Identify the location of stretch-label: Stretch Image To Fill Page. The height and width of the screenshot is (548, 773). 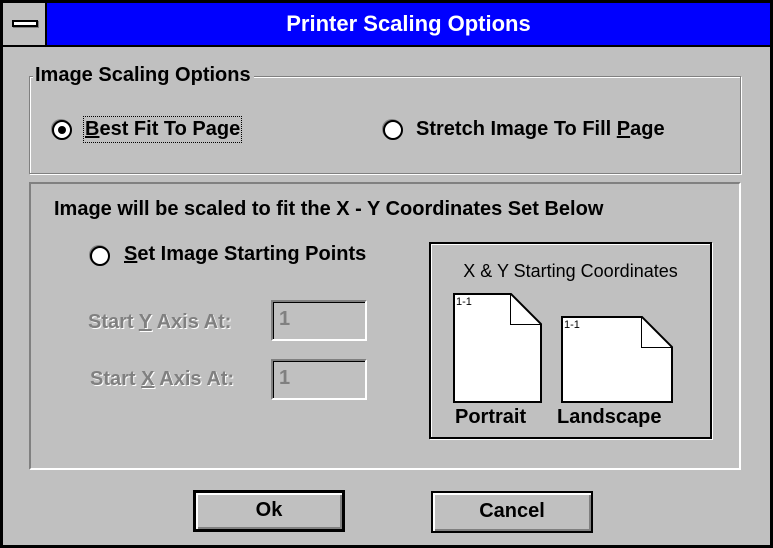
(540, 129).